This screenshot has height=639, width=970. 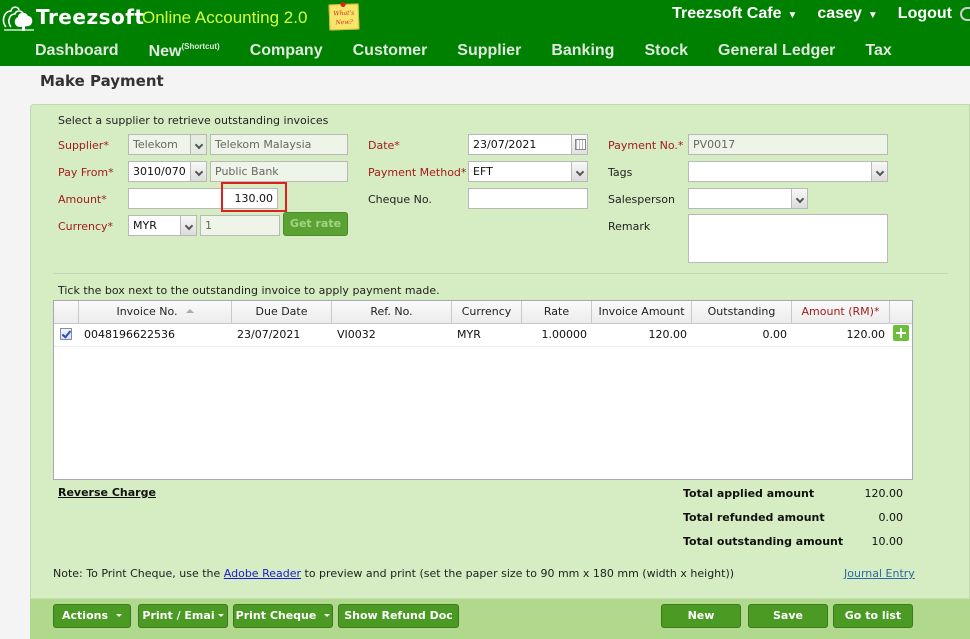 What do you see at coordinates (878, 51) in the screenshot?
I see `nav-tax: Tax` at bounding box center [878, 51].